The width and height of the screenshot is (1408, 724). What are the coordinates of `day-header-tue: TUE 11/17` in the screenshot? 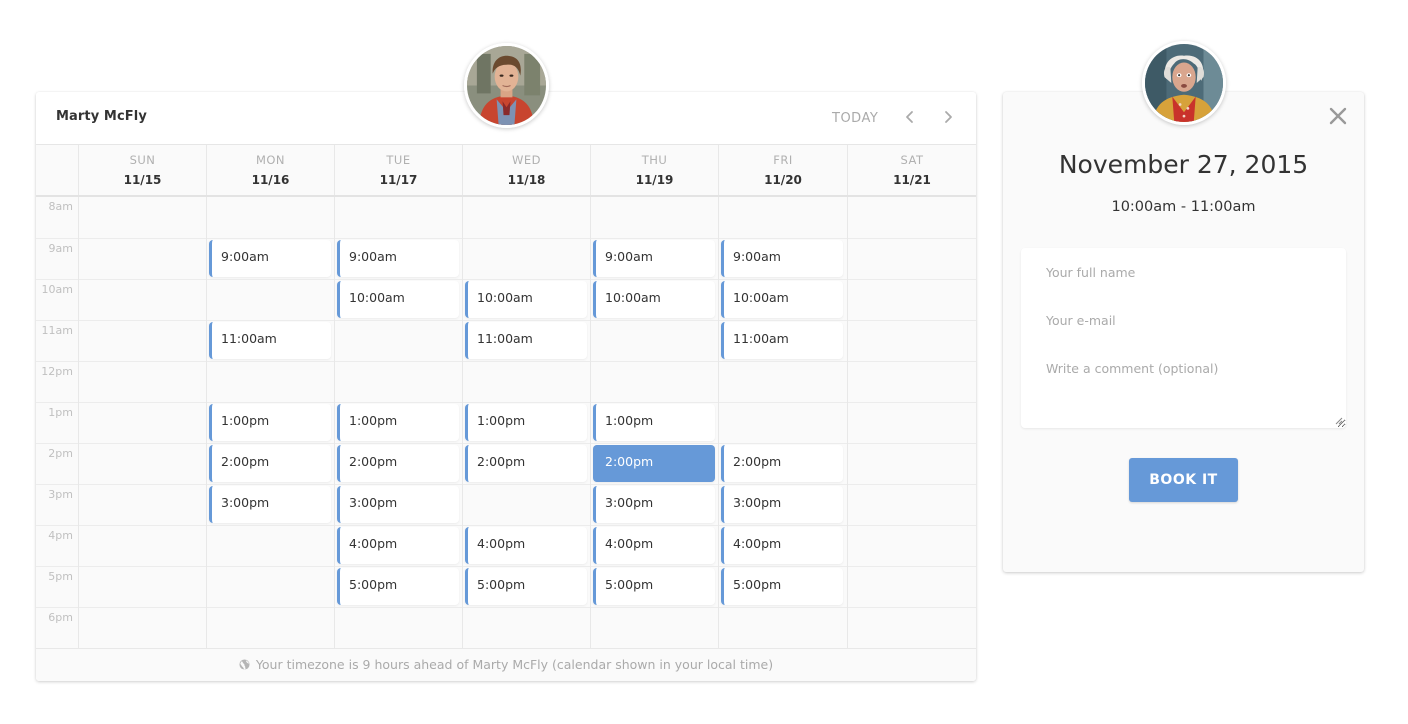 It's located at (398, 170).